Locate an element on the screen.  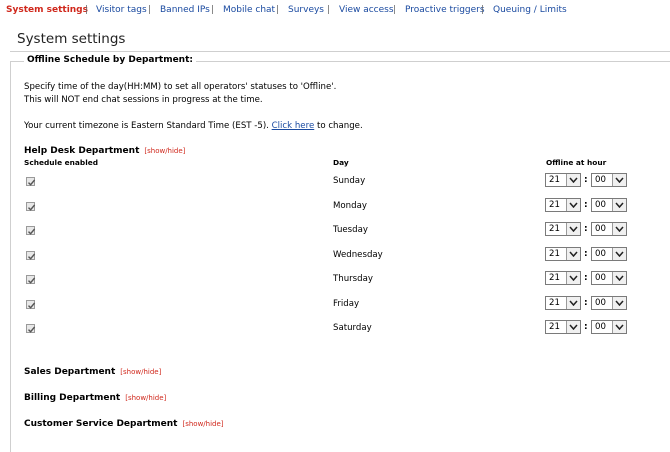
dept-billing-toggle: [show/hide] is located at coordinates (145, 398).